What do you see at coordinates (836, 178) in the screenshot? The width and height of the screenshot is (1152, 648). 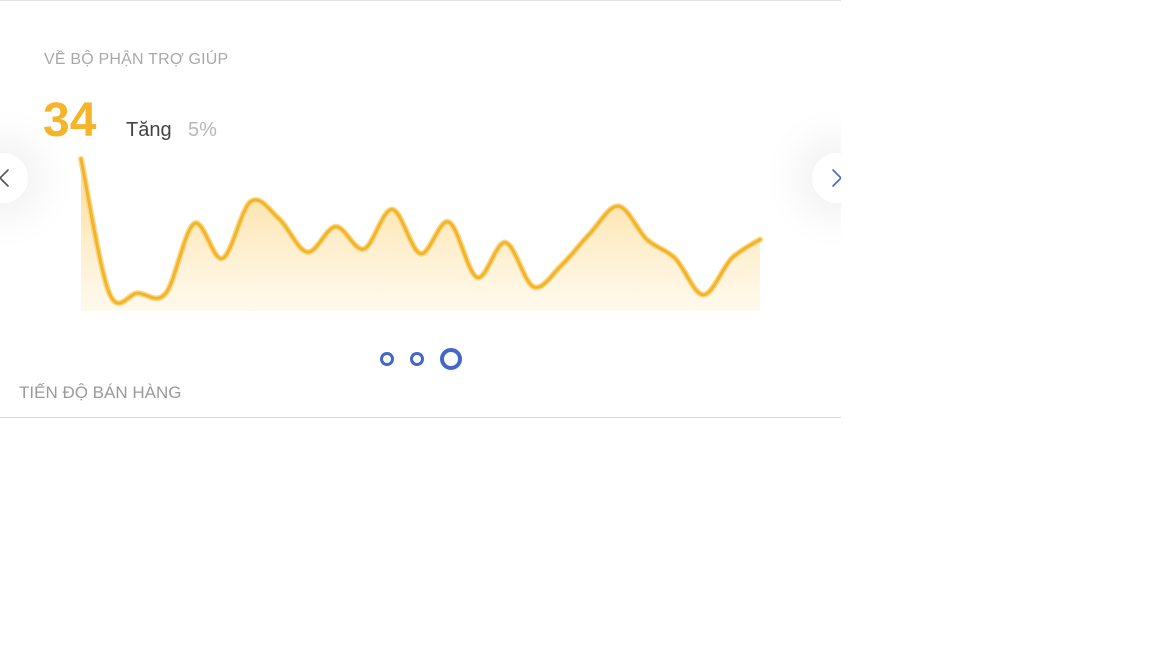 I see `chevron-right-icon` at bounding box center [836, 178].